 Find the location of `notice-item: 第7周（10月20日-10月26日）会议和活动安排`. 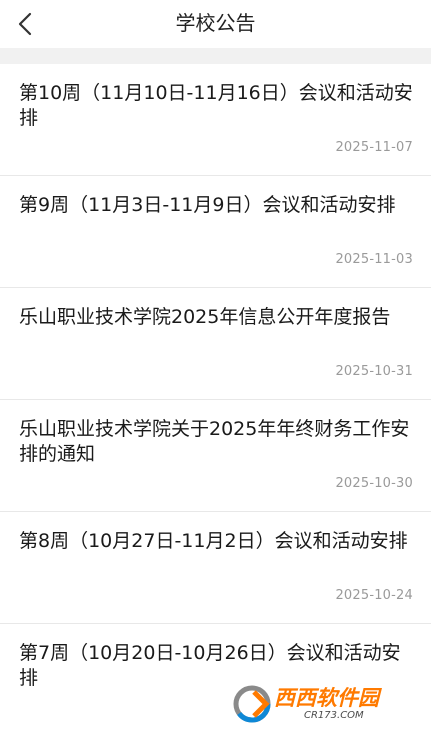

notice-item: 第7周（10月20日-10月26日）会议和活动安排 is located at coordinates (215, 678).